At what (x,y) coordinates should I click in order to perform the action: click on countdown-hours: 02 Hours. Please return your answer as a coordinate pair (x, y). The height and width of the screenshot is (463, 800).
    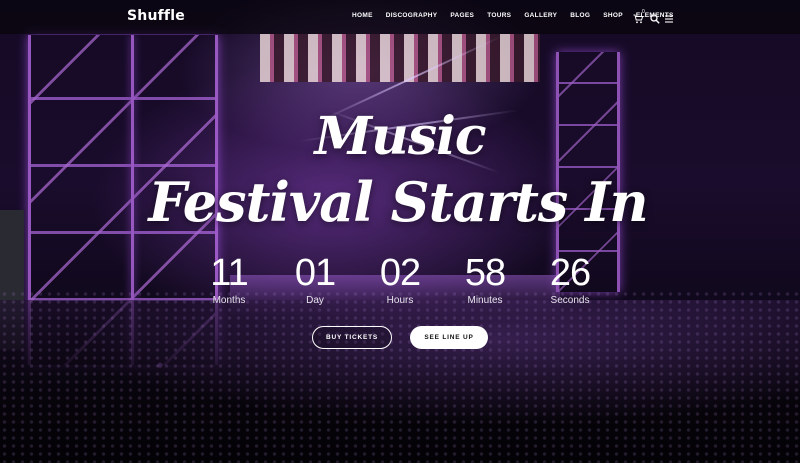
    Looking at the image, I should click on (400, 280).